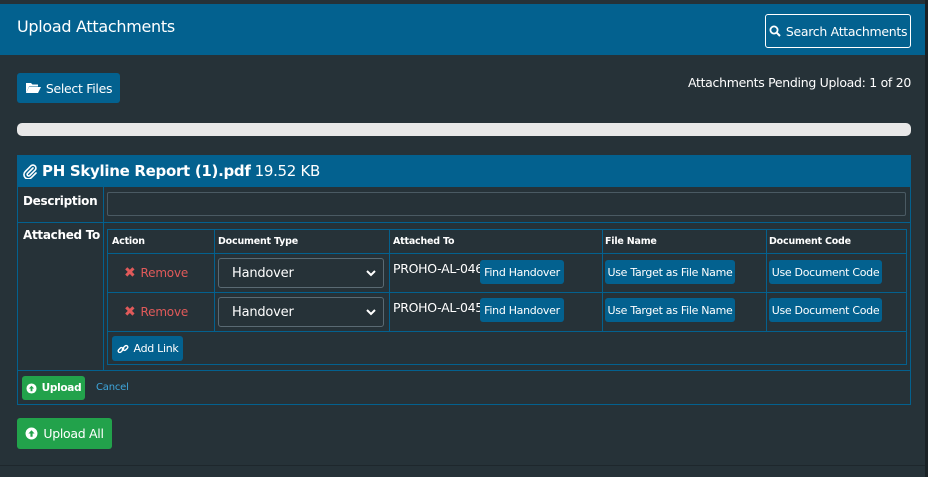 The height and width of the screenshot is (477, 928). Describe the element at coordinates (96, 26) in the screenshot. I see `page-title: Upload Attachments` at that location.